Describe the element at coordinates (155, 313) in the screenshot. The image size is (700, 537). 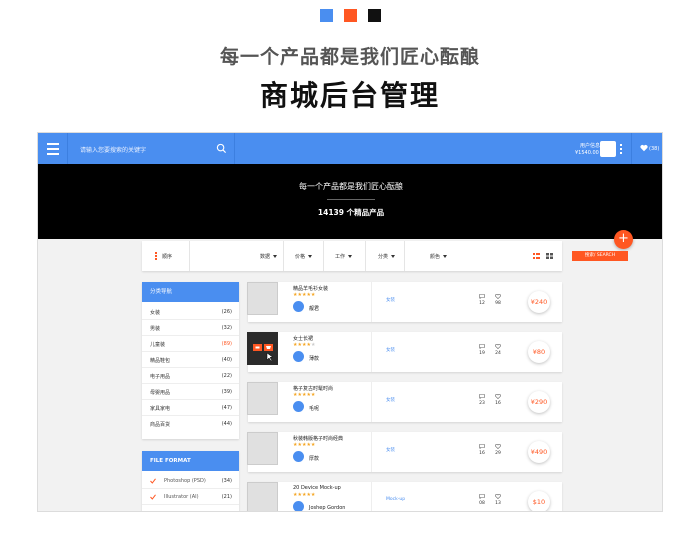
I see `sidebar-item-label: 女装` at that location.